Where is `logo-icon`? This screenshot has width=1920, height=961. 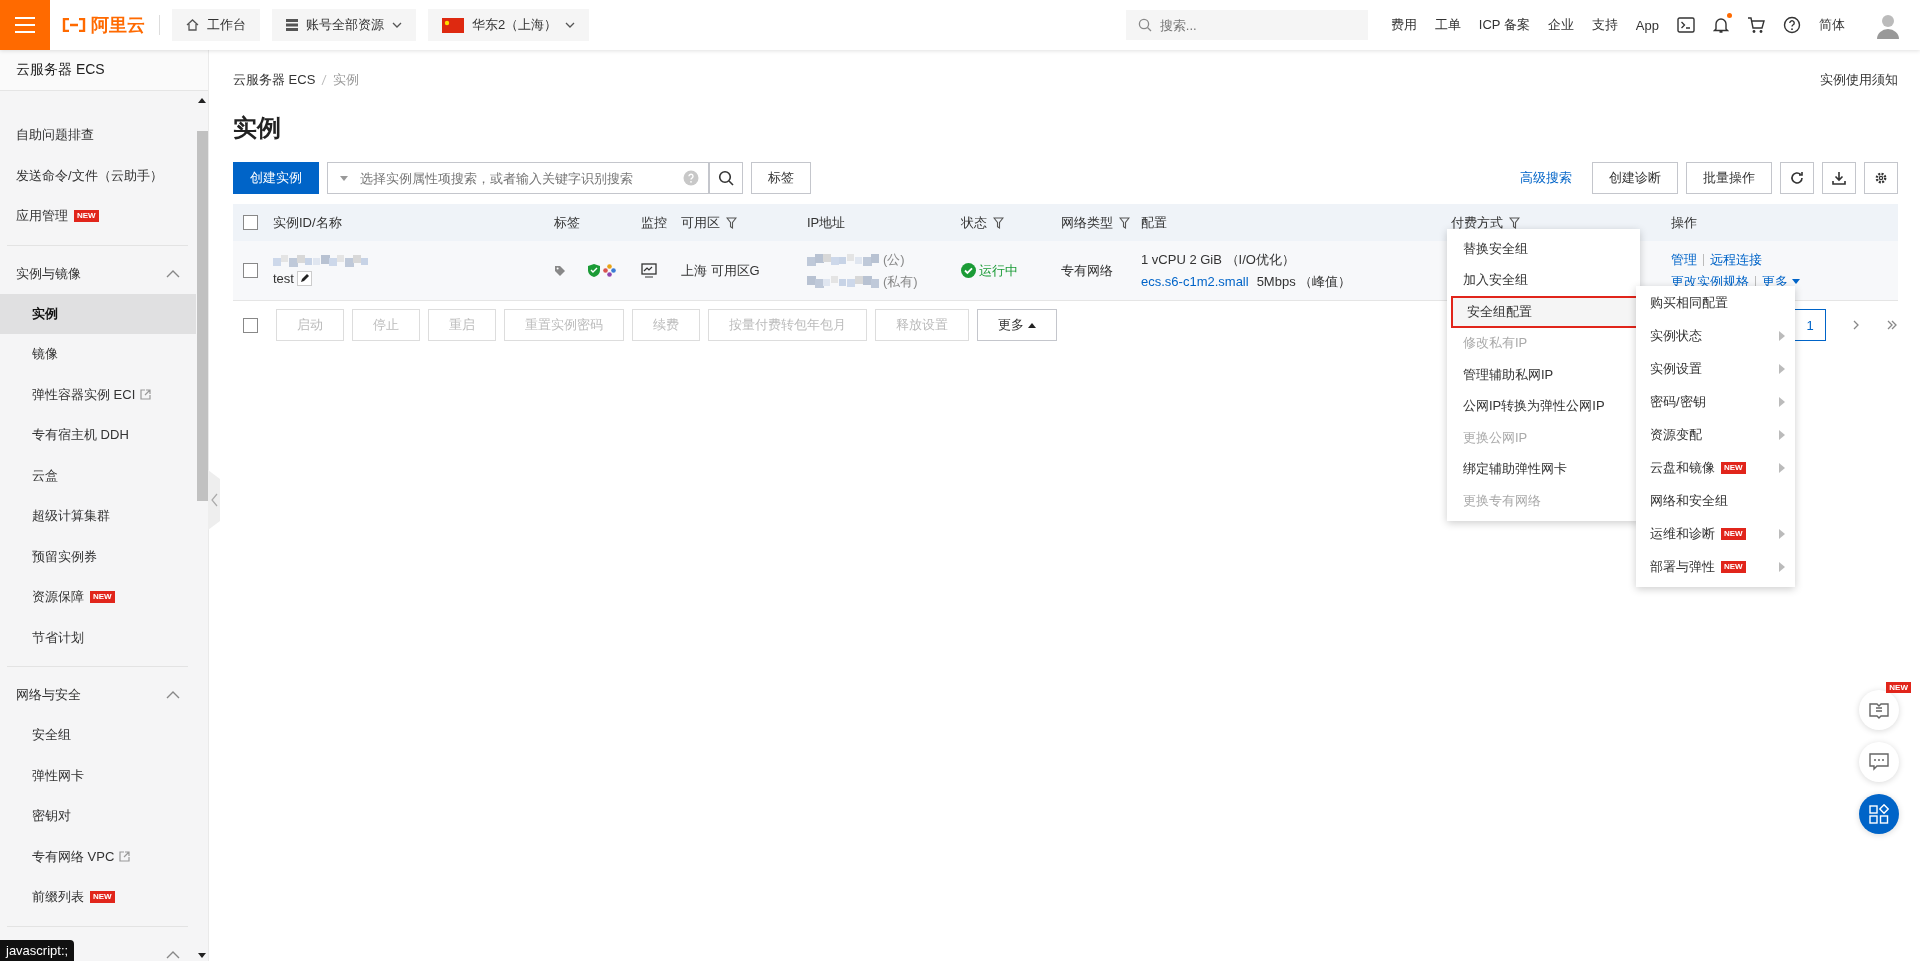 logo-icon is located at coordinates (74, 25).